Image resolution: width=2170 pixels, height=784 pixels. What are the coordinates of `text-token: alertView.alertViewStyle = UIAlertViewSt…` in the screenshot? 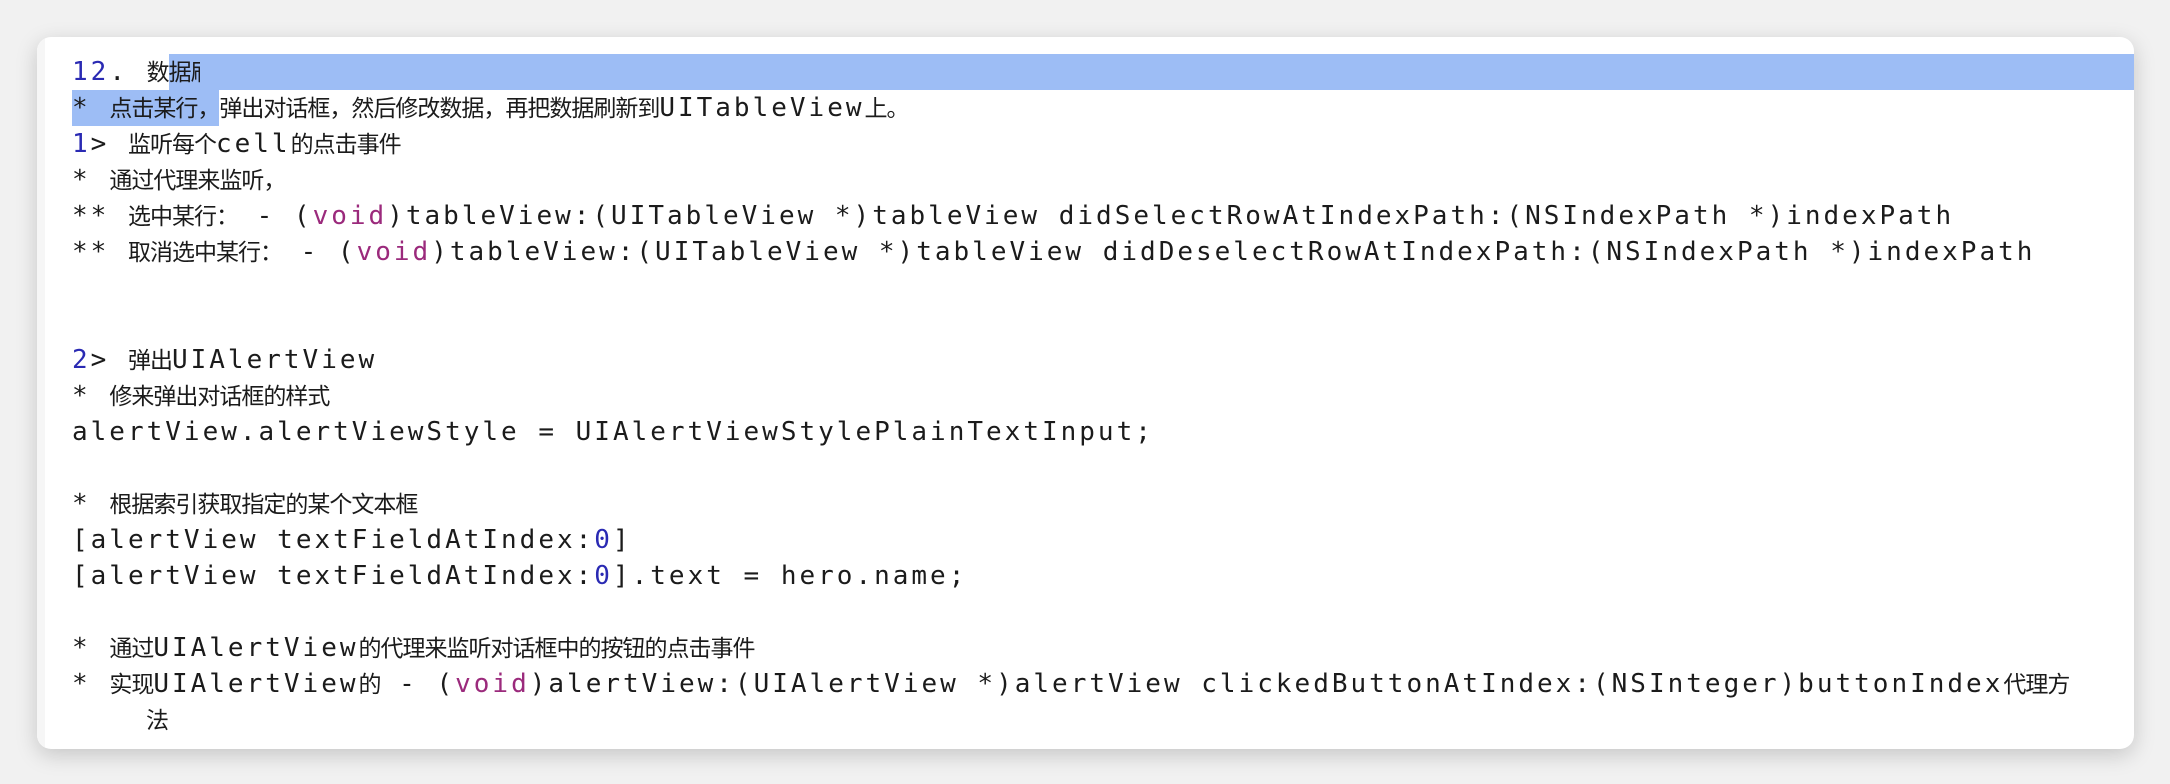 It's located at (613, 432).